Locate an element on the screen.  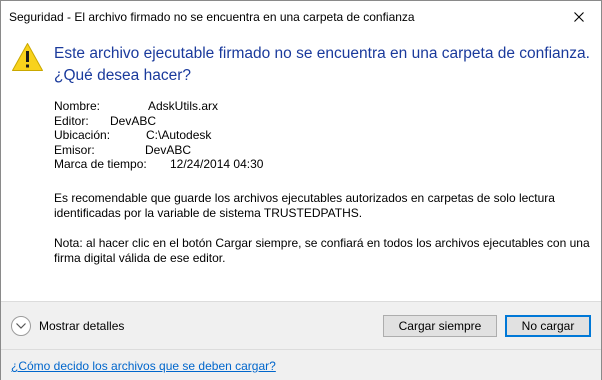
close-icon is located at coordinates (579, 16).